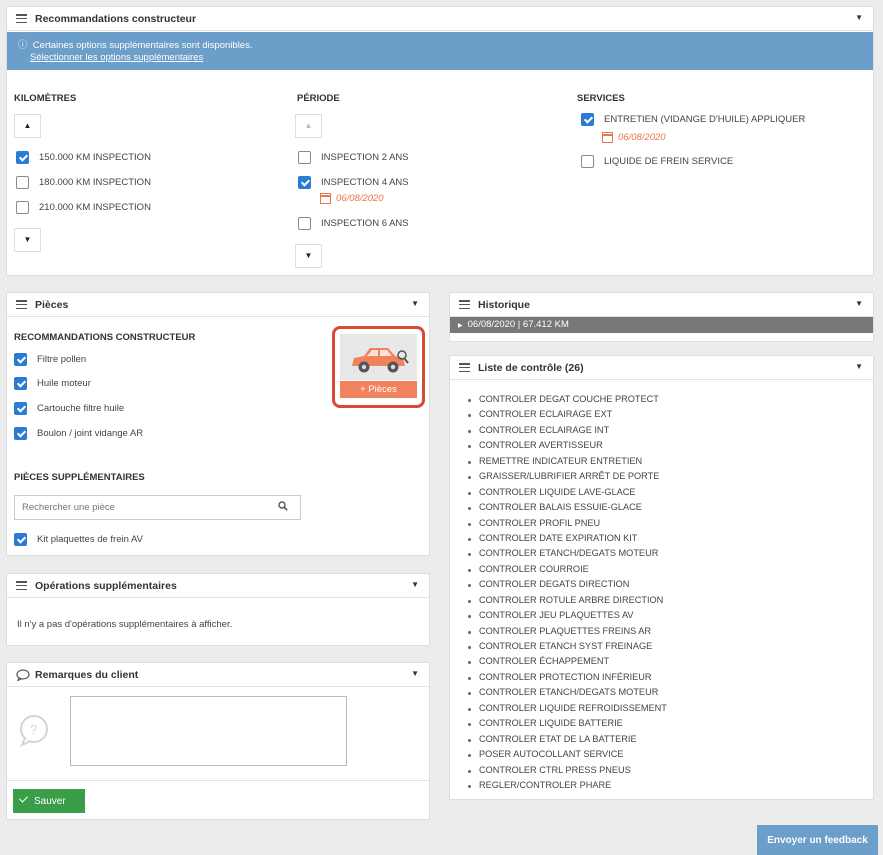 The height and width of the screenshot is (855, 883). Describe the element at coordinates (365, 223) in the screenshot. I see `period-item-label: INSPECTION 6 ANS` at that location.